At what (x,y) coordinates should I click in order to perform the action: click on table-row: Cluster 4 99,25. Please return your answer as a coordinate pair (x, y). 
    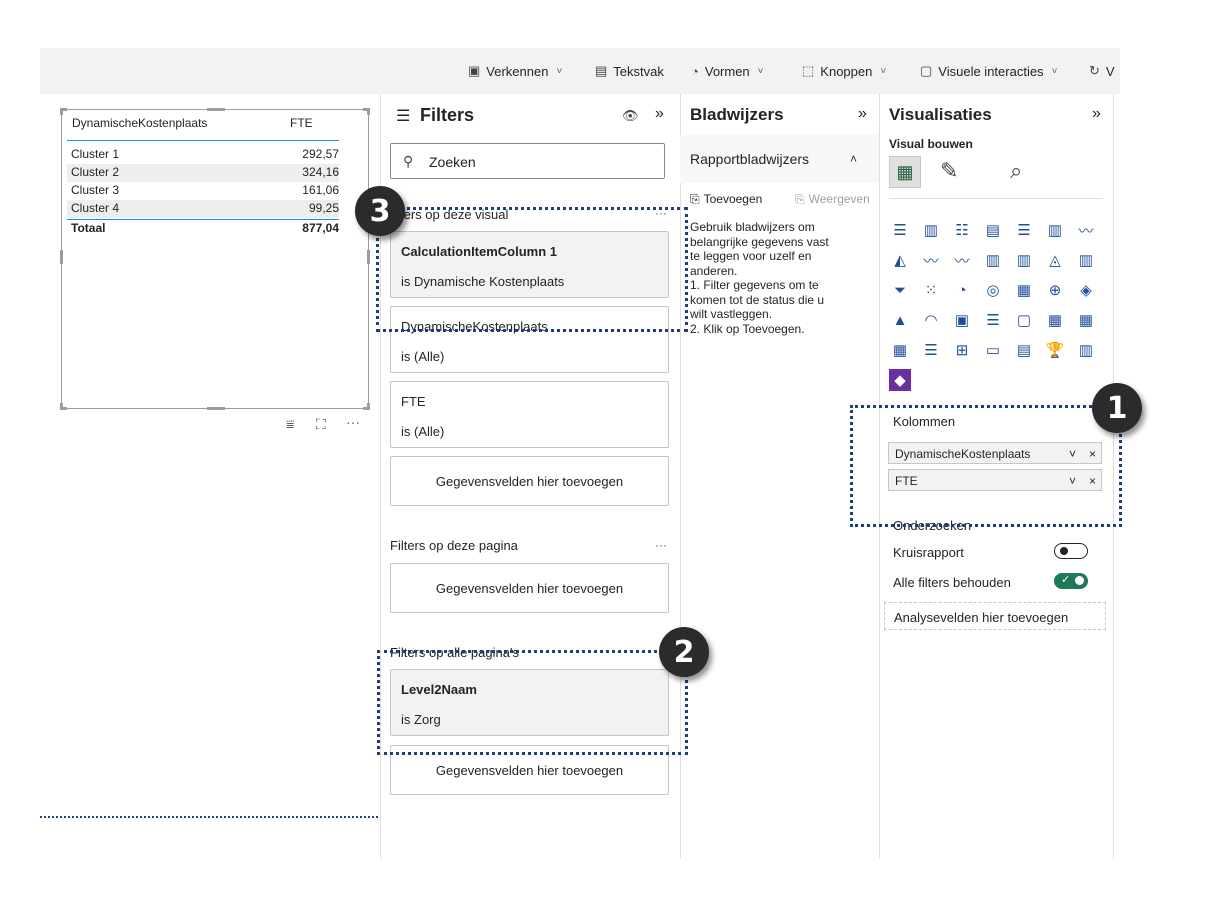
    Looking at the image, I should click on (203, 209).